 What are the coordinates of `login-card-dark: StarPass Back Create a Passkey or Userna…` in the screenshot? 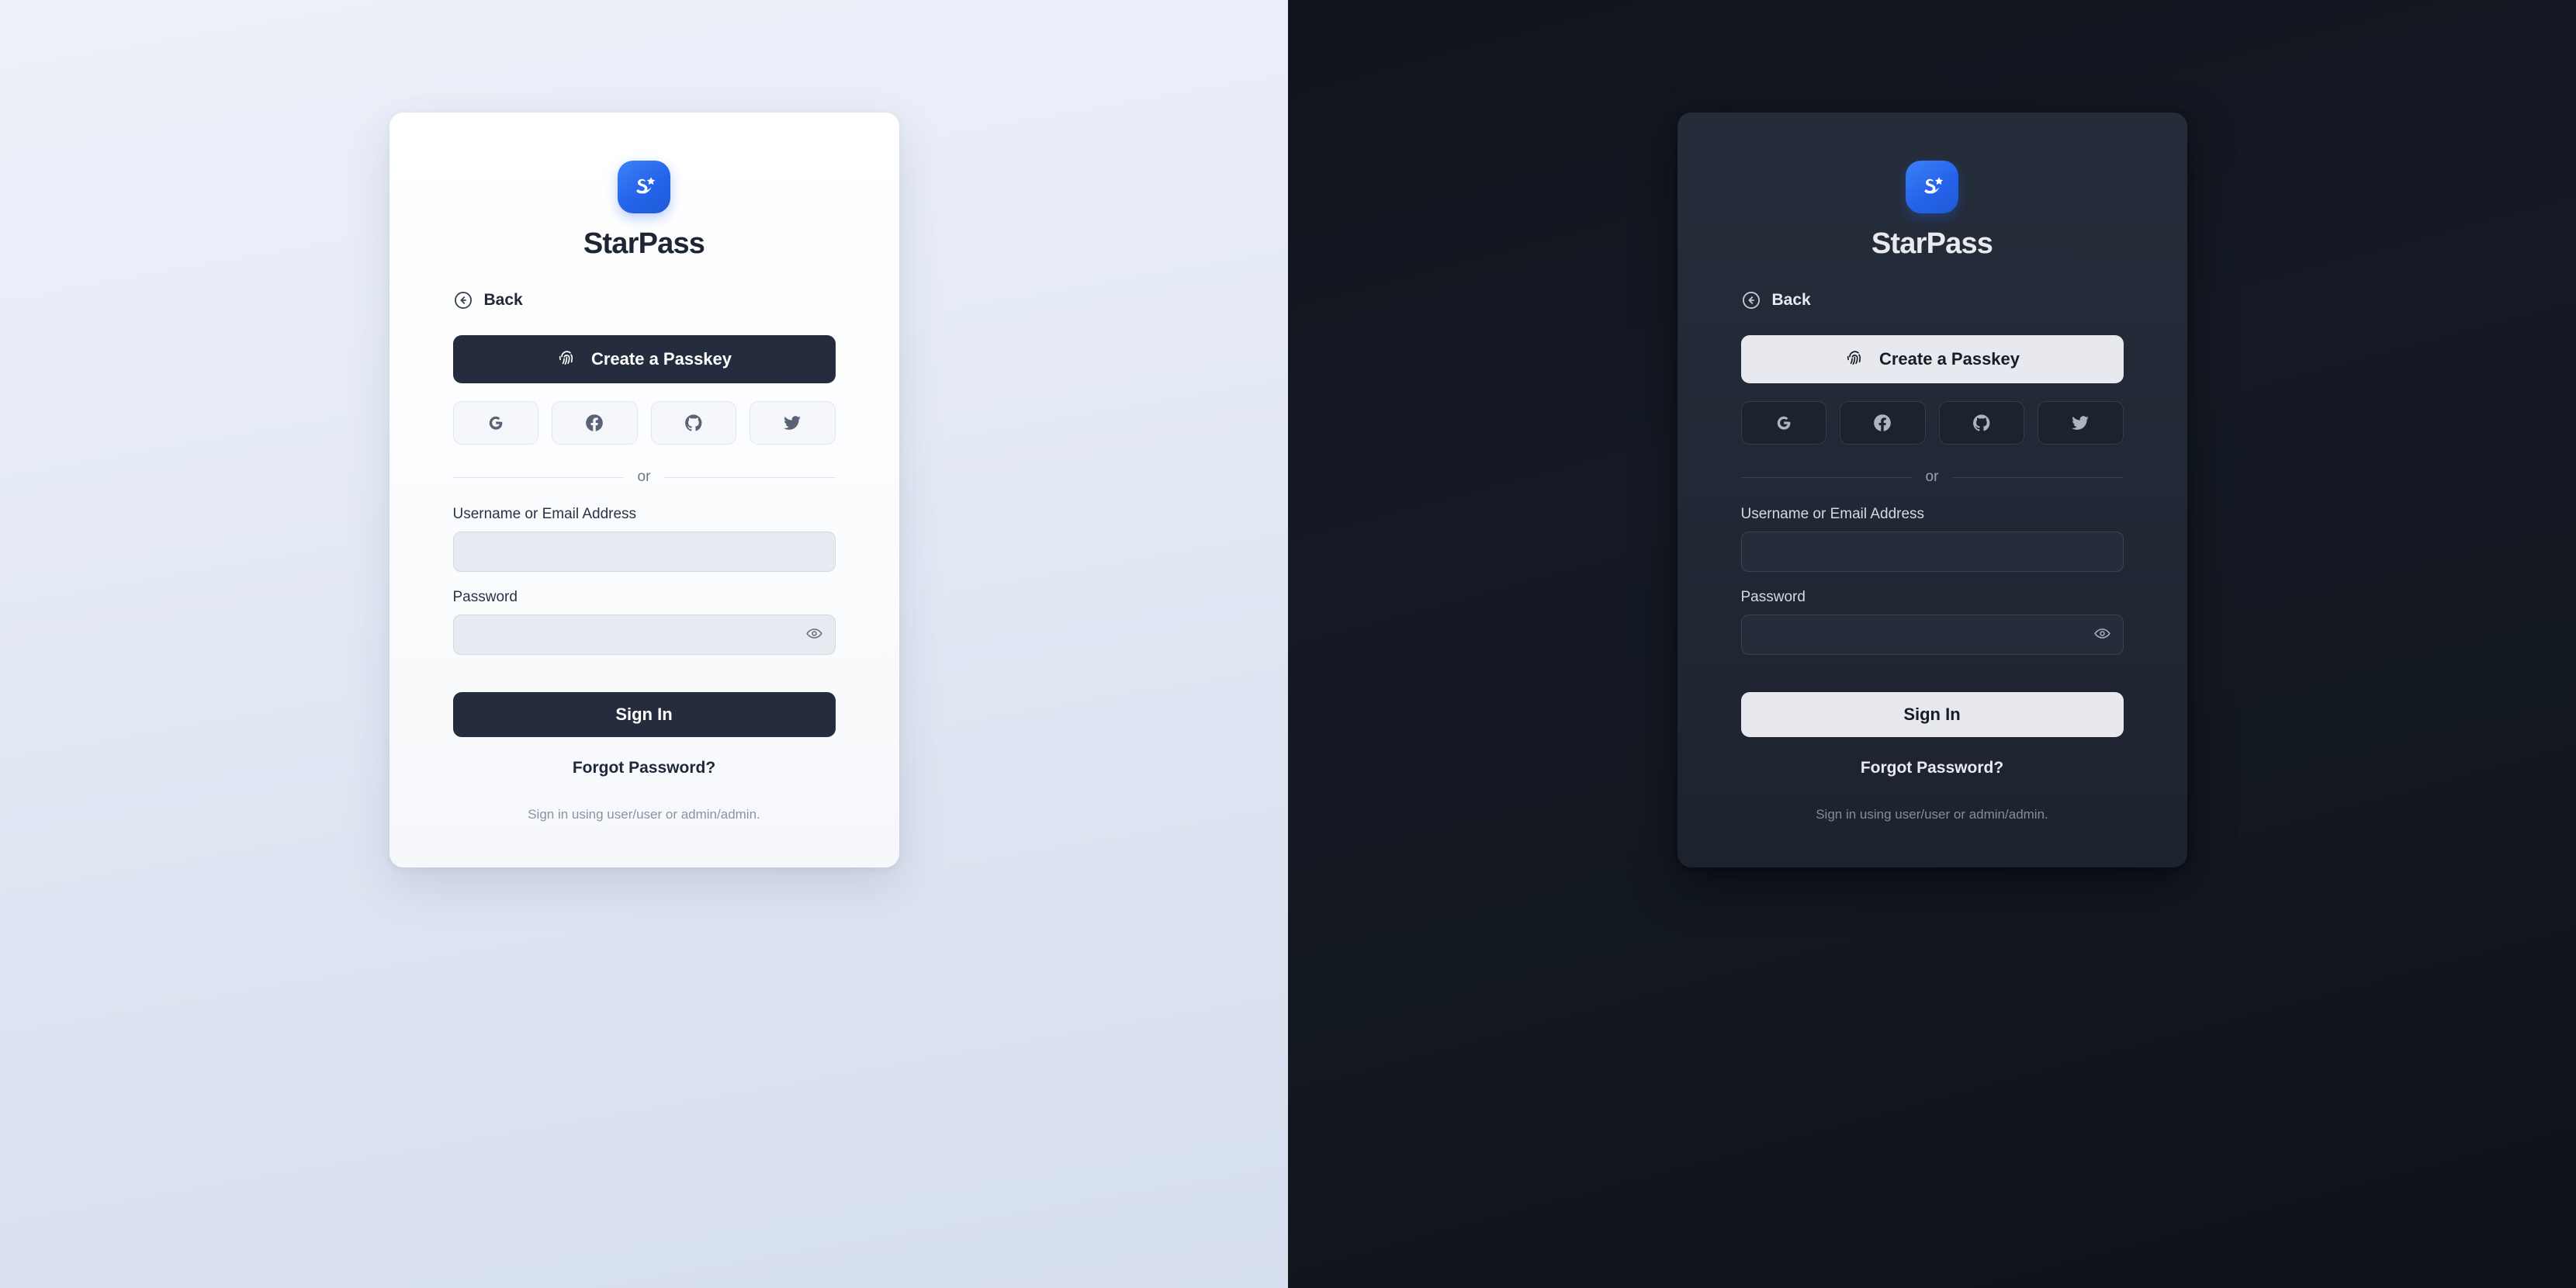 It's located at (1932, 490).